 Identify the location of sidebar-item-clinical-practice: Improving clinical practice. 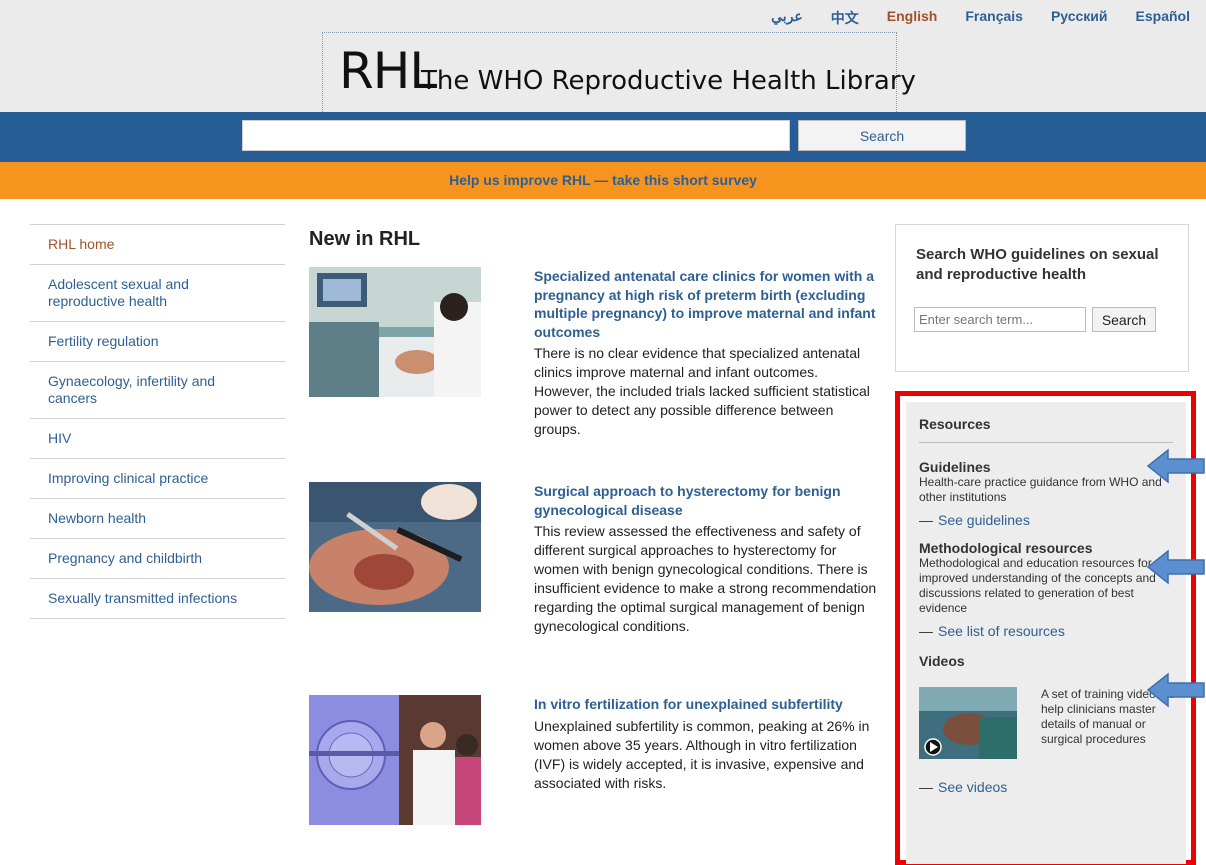
(157, 478).